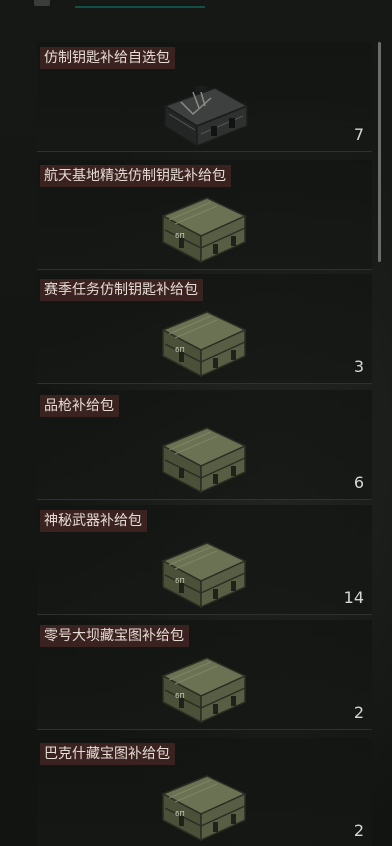 The width and height of the screenshot is (392, 846). I want to click on item-count: 7, so click(358, 134).